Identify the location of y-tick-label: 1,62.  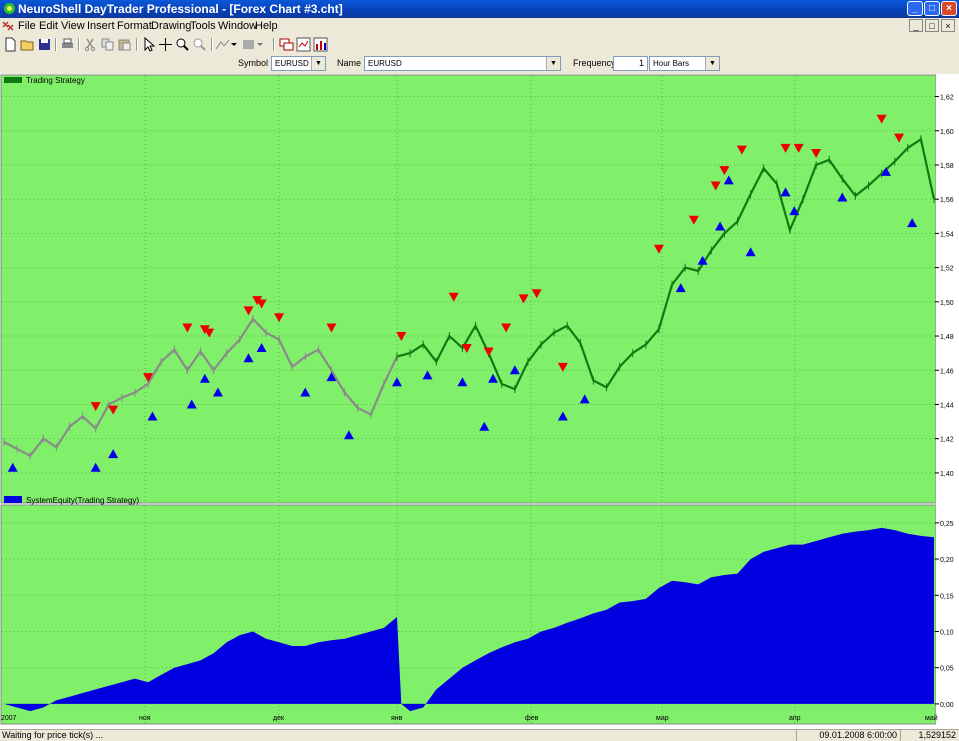
(947, 98).